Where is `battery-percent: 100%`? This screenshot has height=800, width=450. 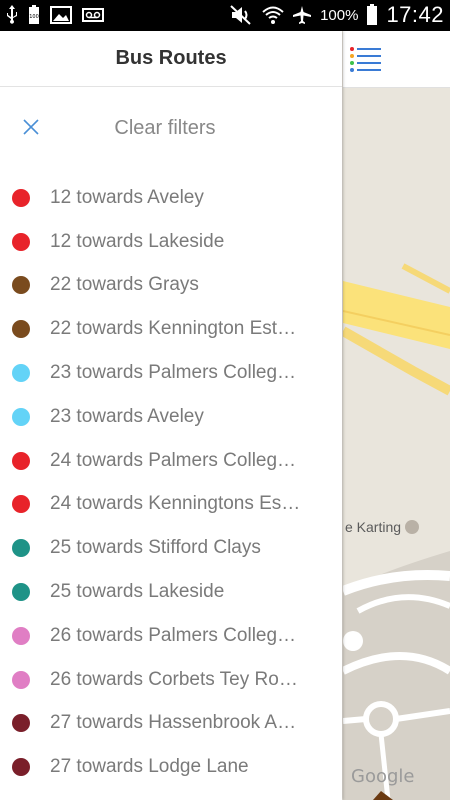
battery-percent: 100% is located at coordinates (339, 15).